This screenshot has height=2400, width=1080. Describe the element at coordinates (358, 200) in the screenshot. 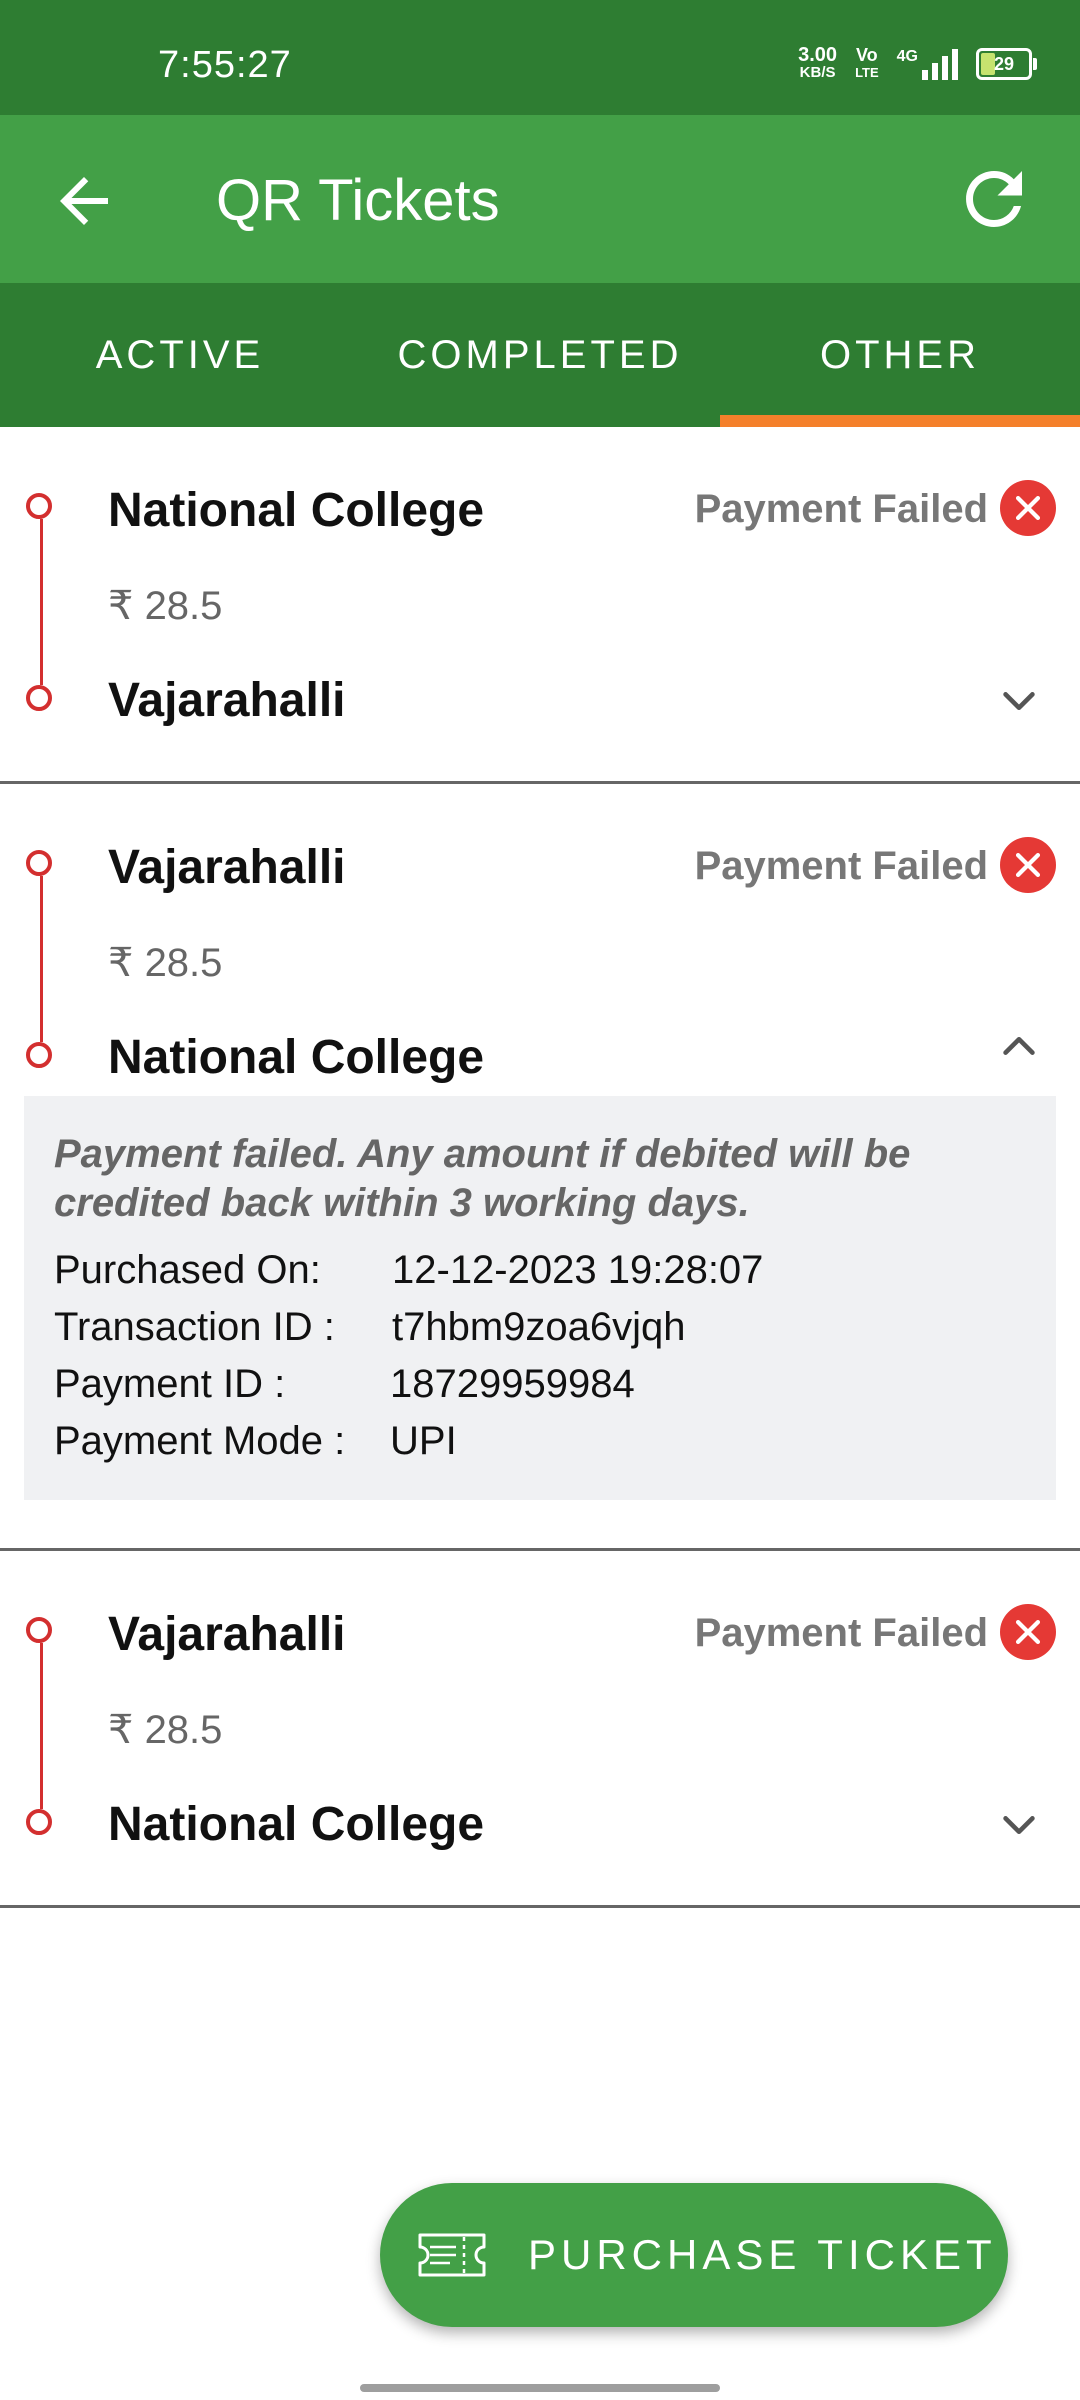

I see `page-title: QR Tickets` at that location.